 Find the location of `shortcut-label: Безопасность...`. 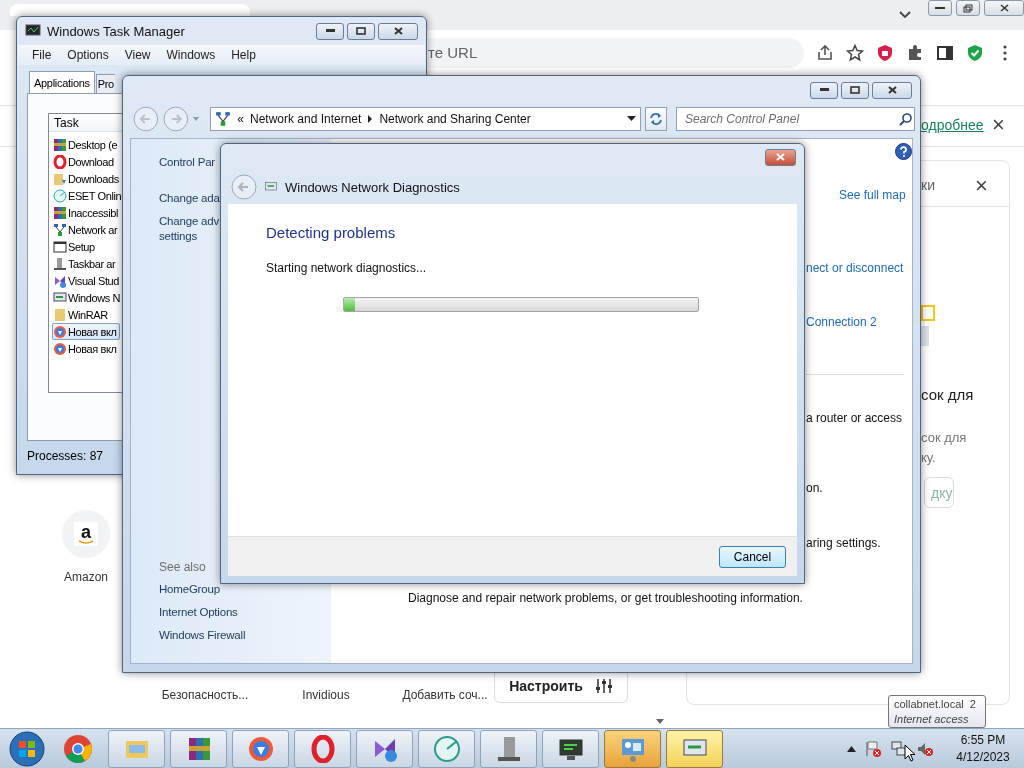

shortcut-label: Безопасность... is located at coordinates (205, 695).